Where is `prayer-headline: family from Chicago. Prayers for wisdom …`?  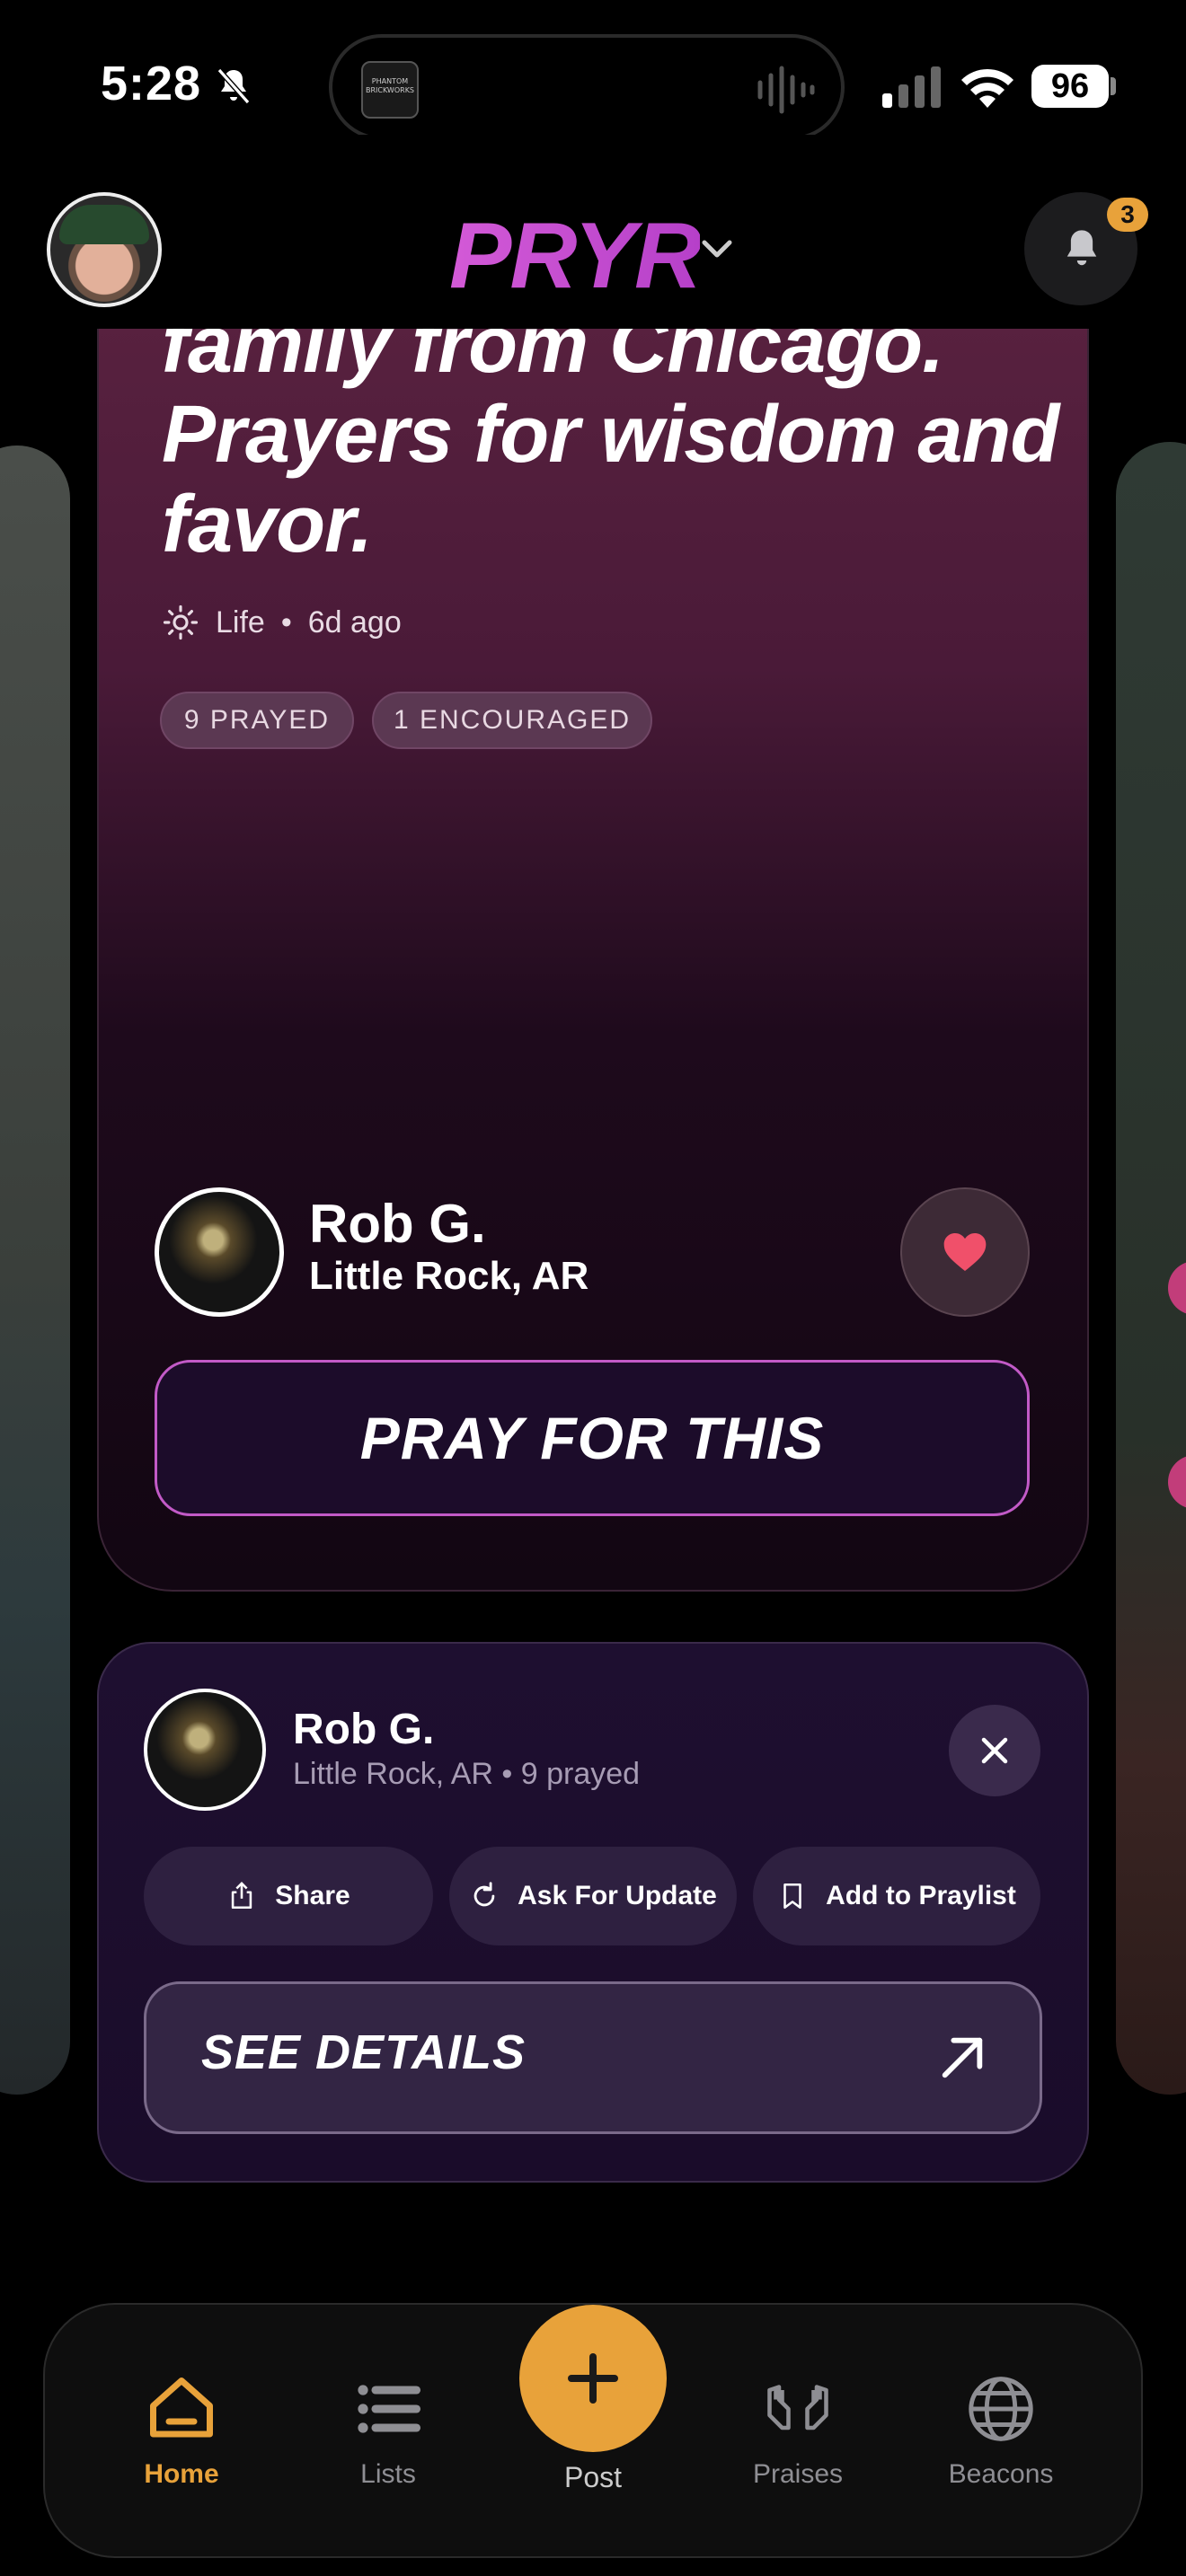
prayer-headline: family from Chicago. Prayers for wisdom … is located at coordinates (610, 434).